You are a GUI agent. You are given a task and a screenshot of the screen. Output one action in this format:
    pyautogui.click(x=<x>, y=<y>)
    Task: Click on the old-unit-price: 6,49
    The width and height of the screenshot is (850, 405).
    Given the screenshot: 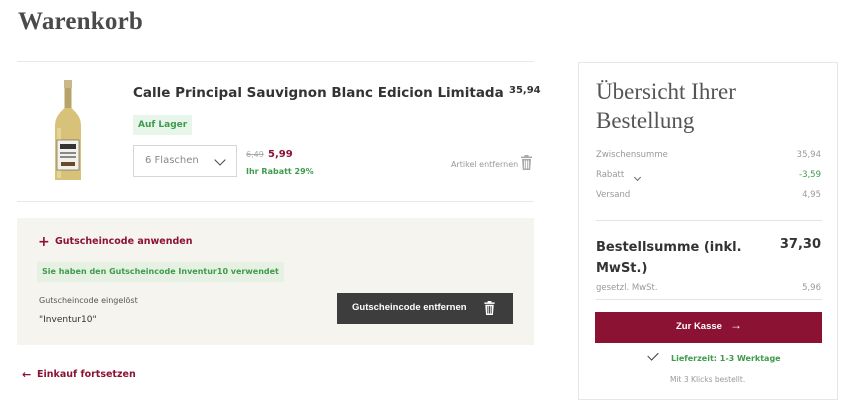 What is the action you would take?
    pyautogui.click(x=255, y=154)
    